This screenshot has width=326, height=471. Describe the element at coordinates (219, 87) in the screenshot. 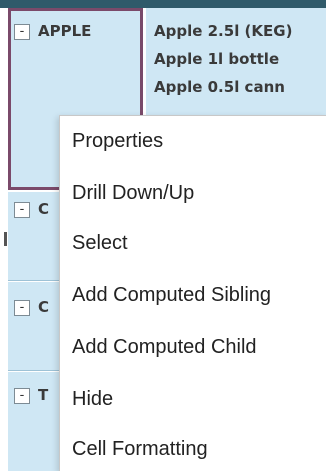

I see `column-item: Apple 0.5l cann` at that location.